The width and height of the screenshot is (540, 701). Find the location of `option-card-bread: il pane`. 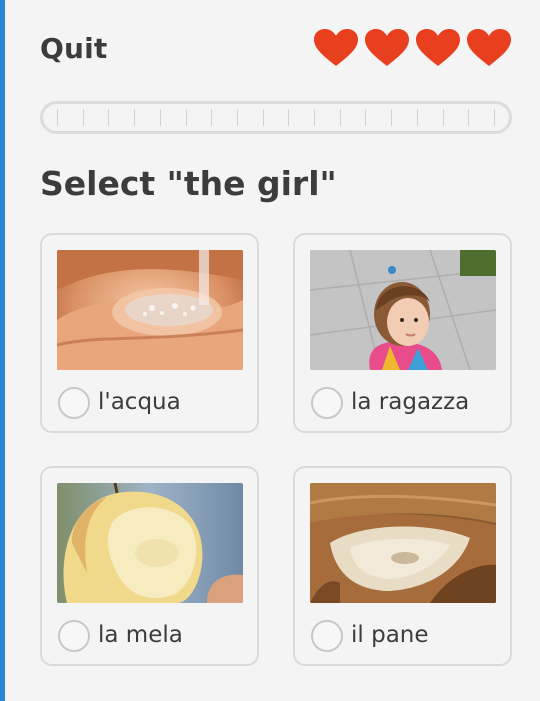

option-card-bread: il pane is located at coordinates (402, 566).